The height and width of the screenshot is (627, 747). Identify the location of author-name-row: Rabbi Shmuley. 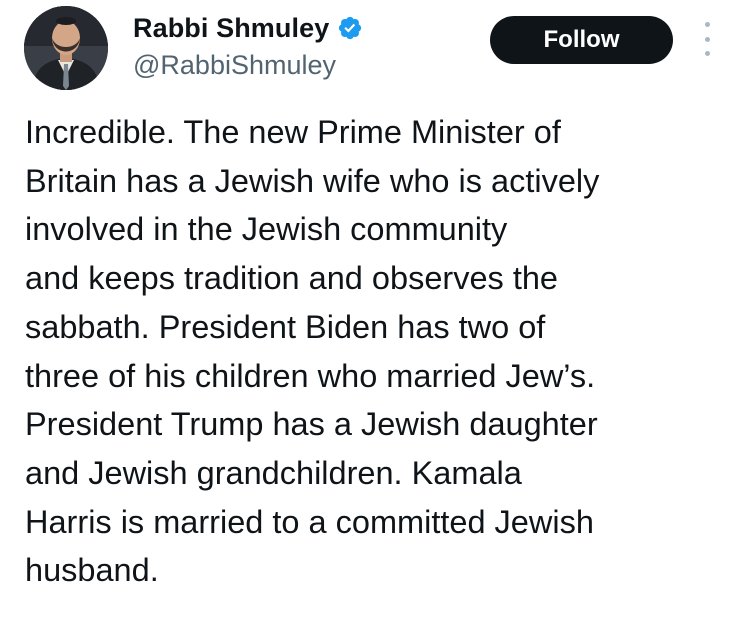
(248, 28).